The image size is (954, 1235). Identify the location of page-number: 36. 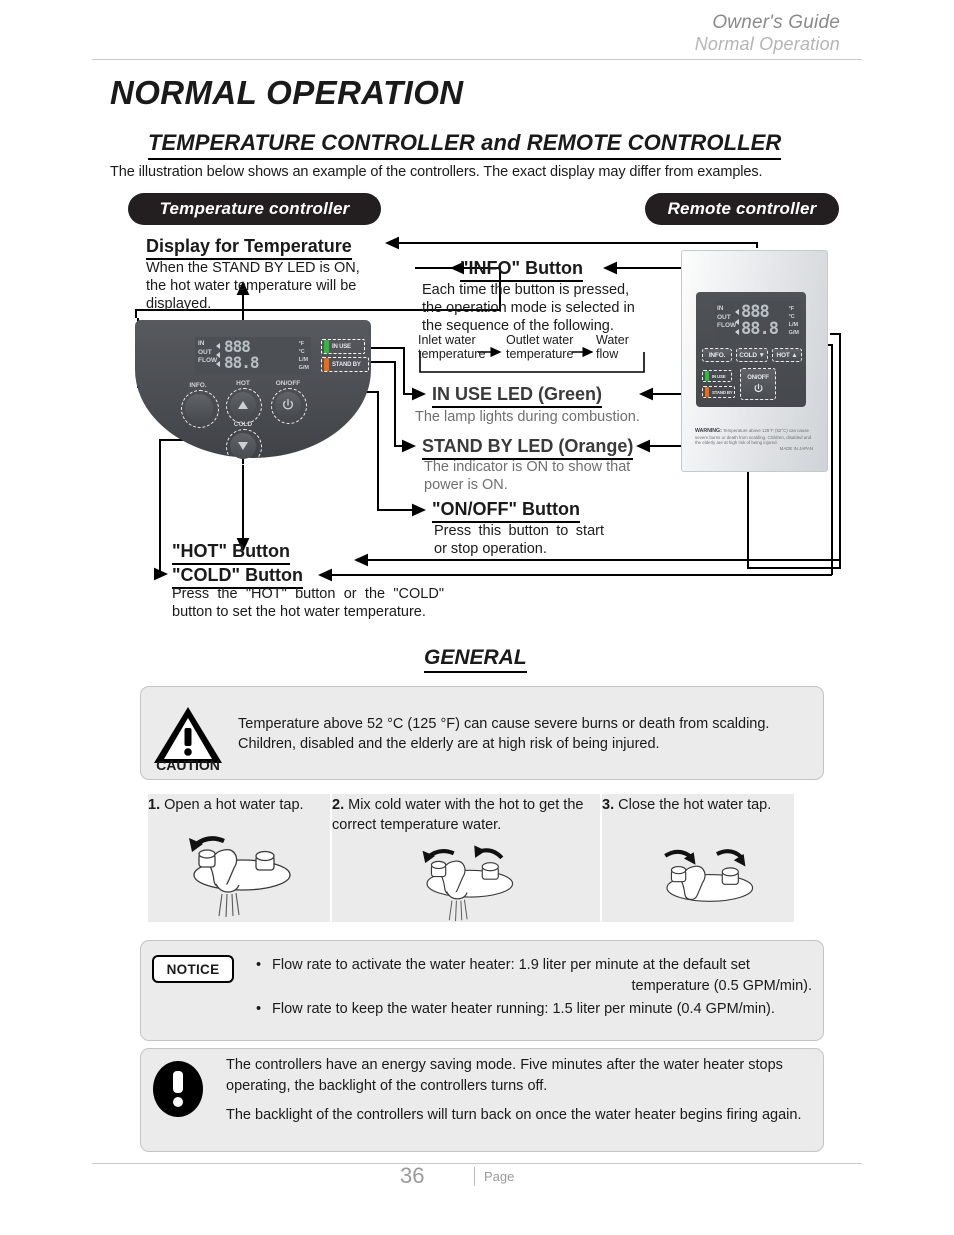
(412, 1175).